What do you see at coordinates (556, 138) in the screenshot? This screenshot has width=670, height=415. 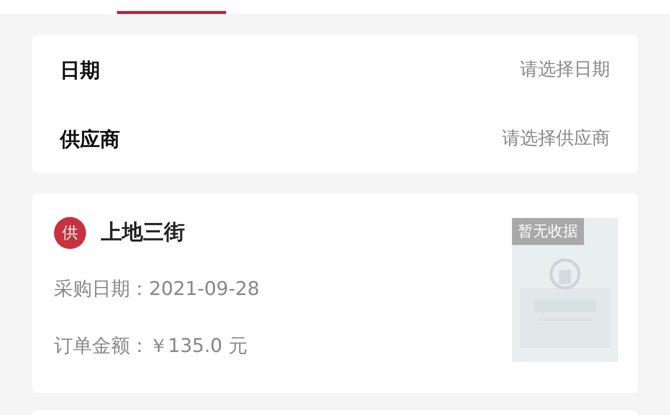 I see `filter-select: 请选择供应商` at bounding box center [556, 138].